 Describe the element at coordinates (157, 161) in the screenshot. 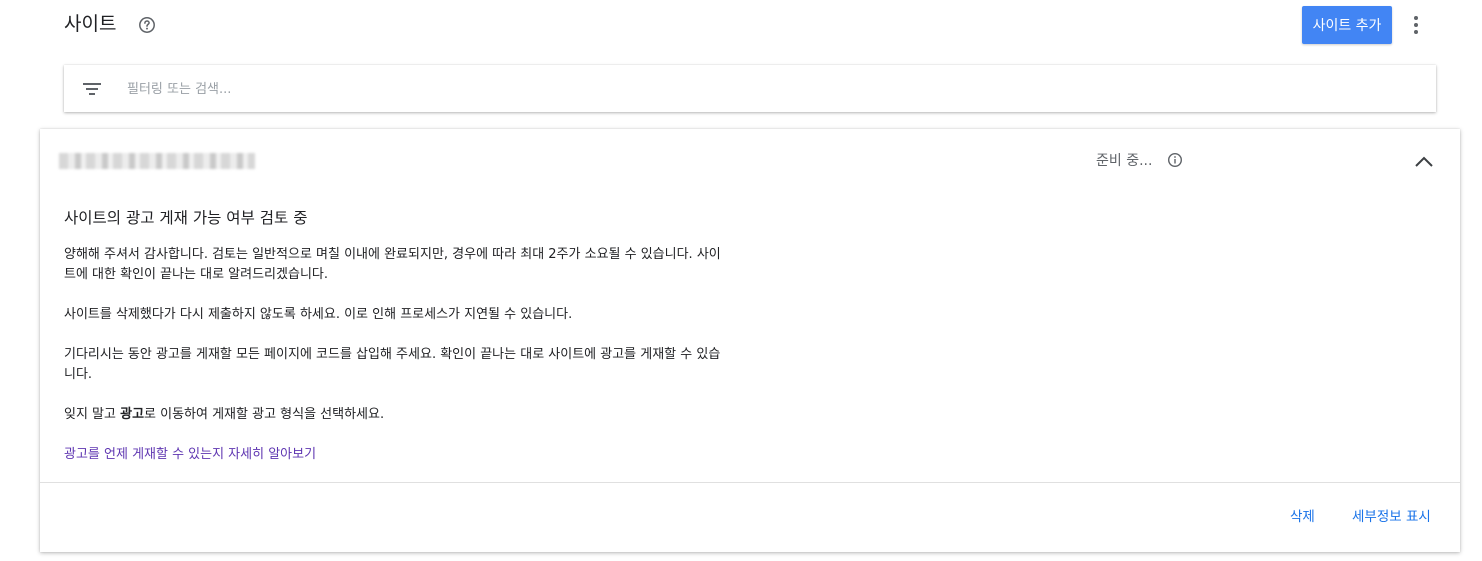

I see `site-url-redacted` at that location.